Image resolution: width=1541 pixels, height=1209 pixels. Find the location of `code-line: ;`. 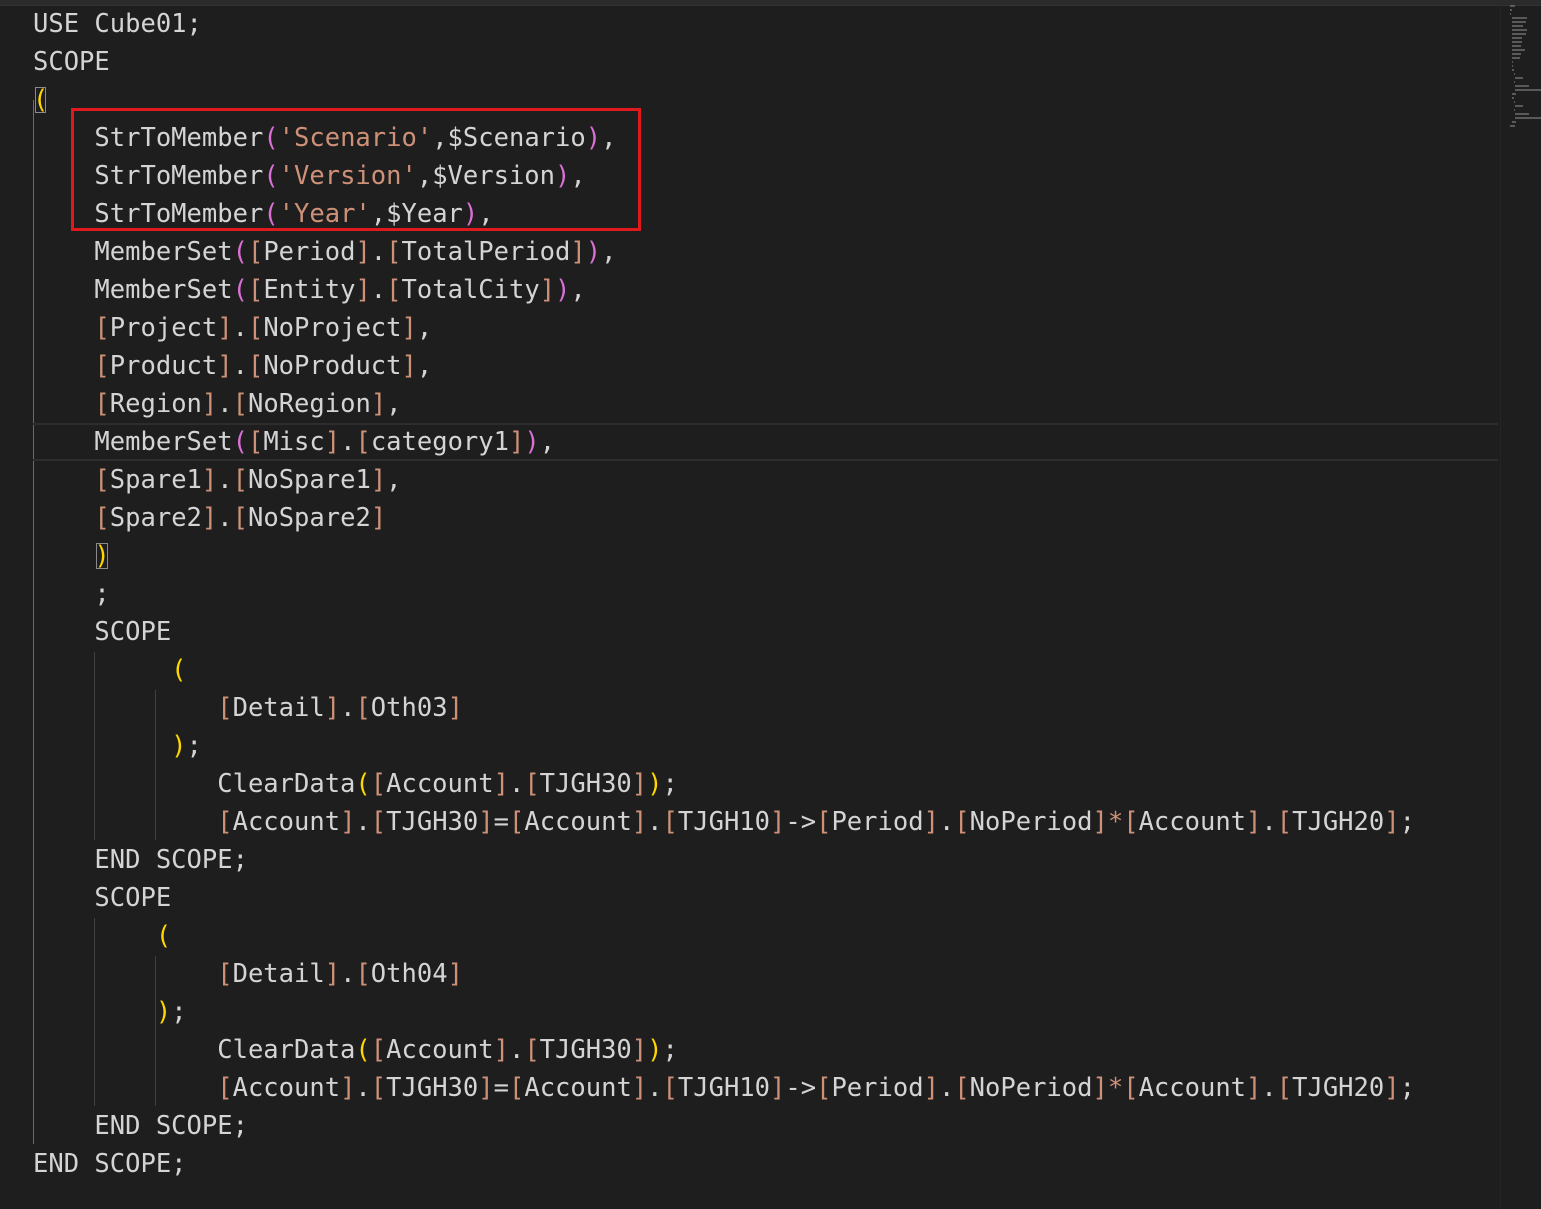

code-line: ; is located at coordinates (71, 594).